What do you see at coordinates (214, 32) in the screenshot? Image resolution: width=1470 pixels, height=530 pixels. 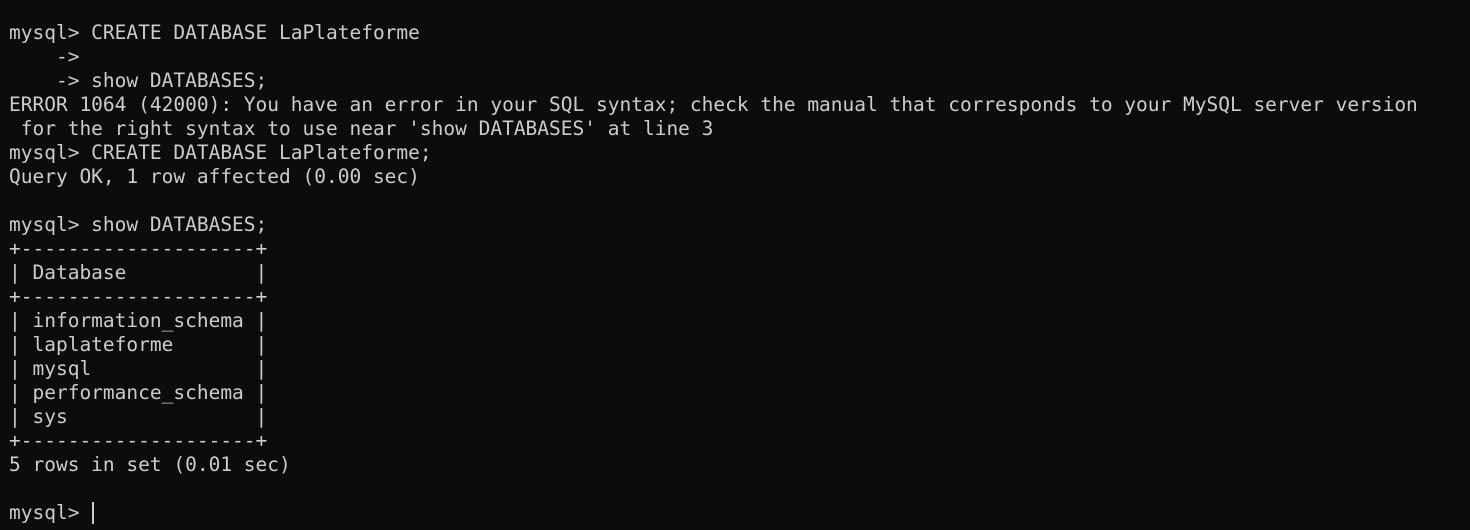 I see `terminal-line: mysql> CREATE DATABASE LaPlateforme` at bounding box center [214, 32].